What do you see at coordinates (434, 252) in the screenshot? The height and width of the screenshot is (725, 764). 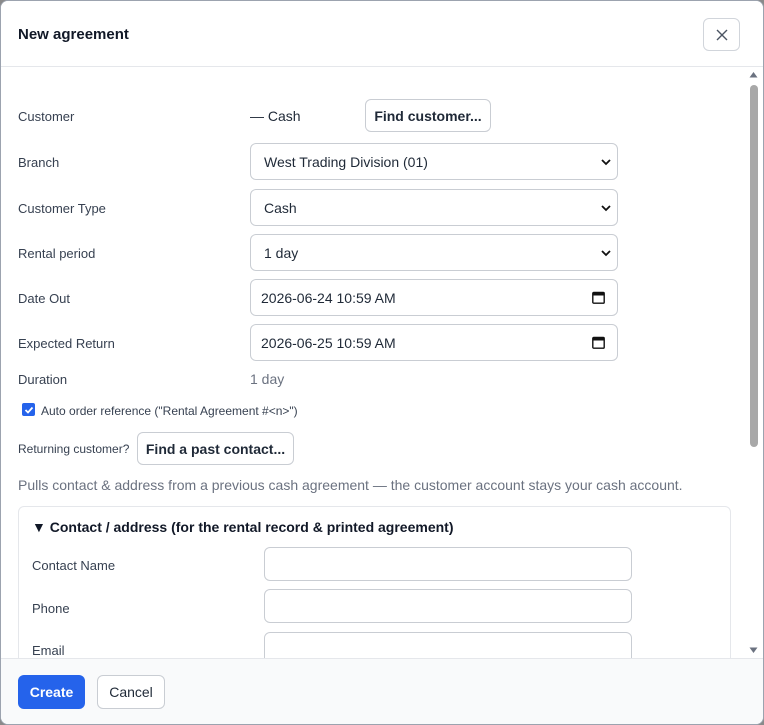 I see `rental-period-select: 1 day` at bounding box center [434, 252].